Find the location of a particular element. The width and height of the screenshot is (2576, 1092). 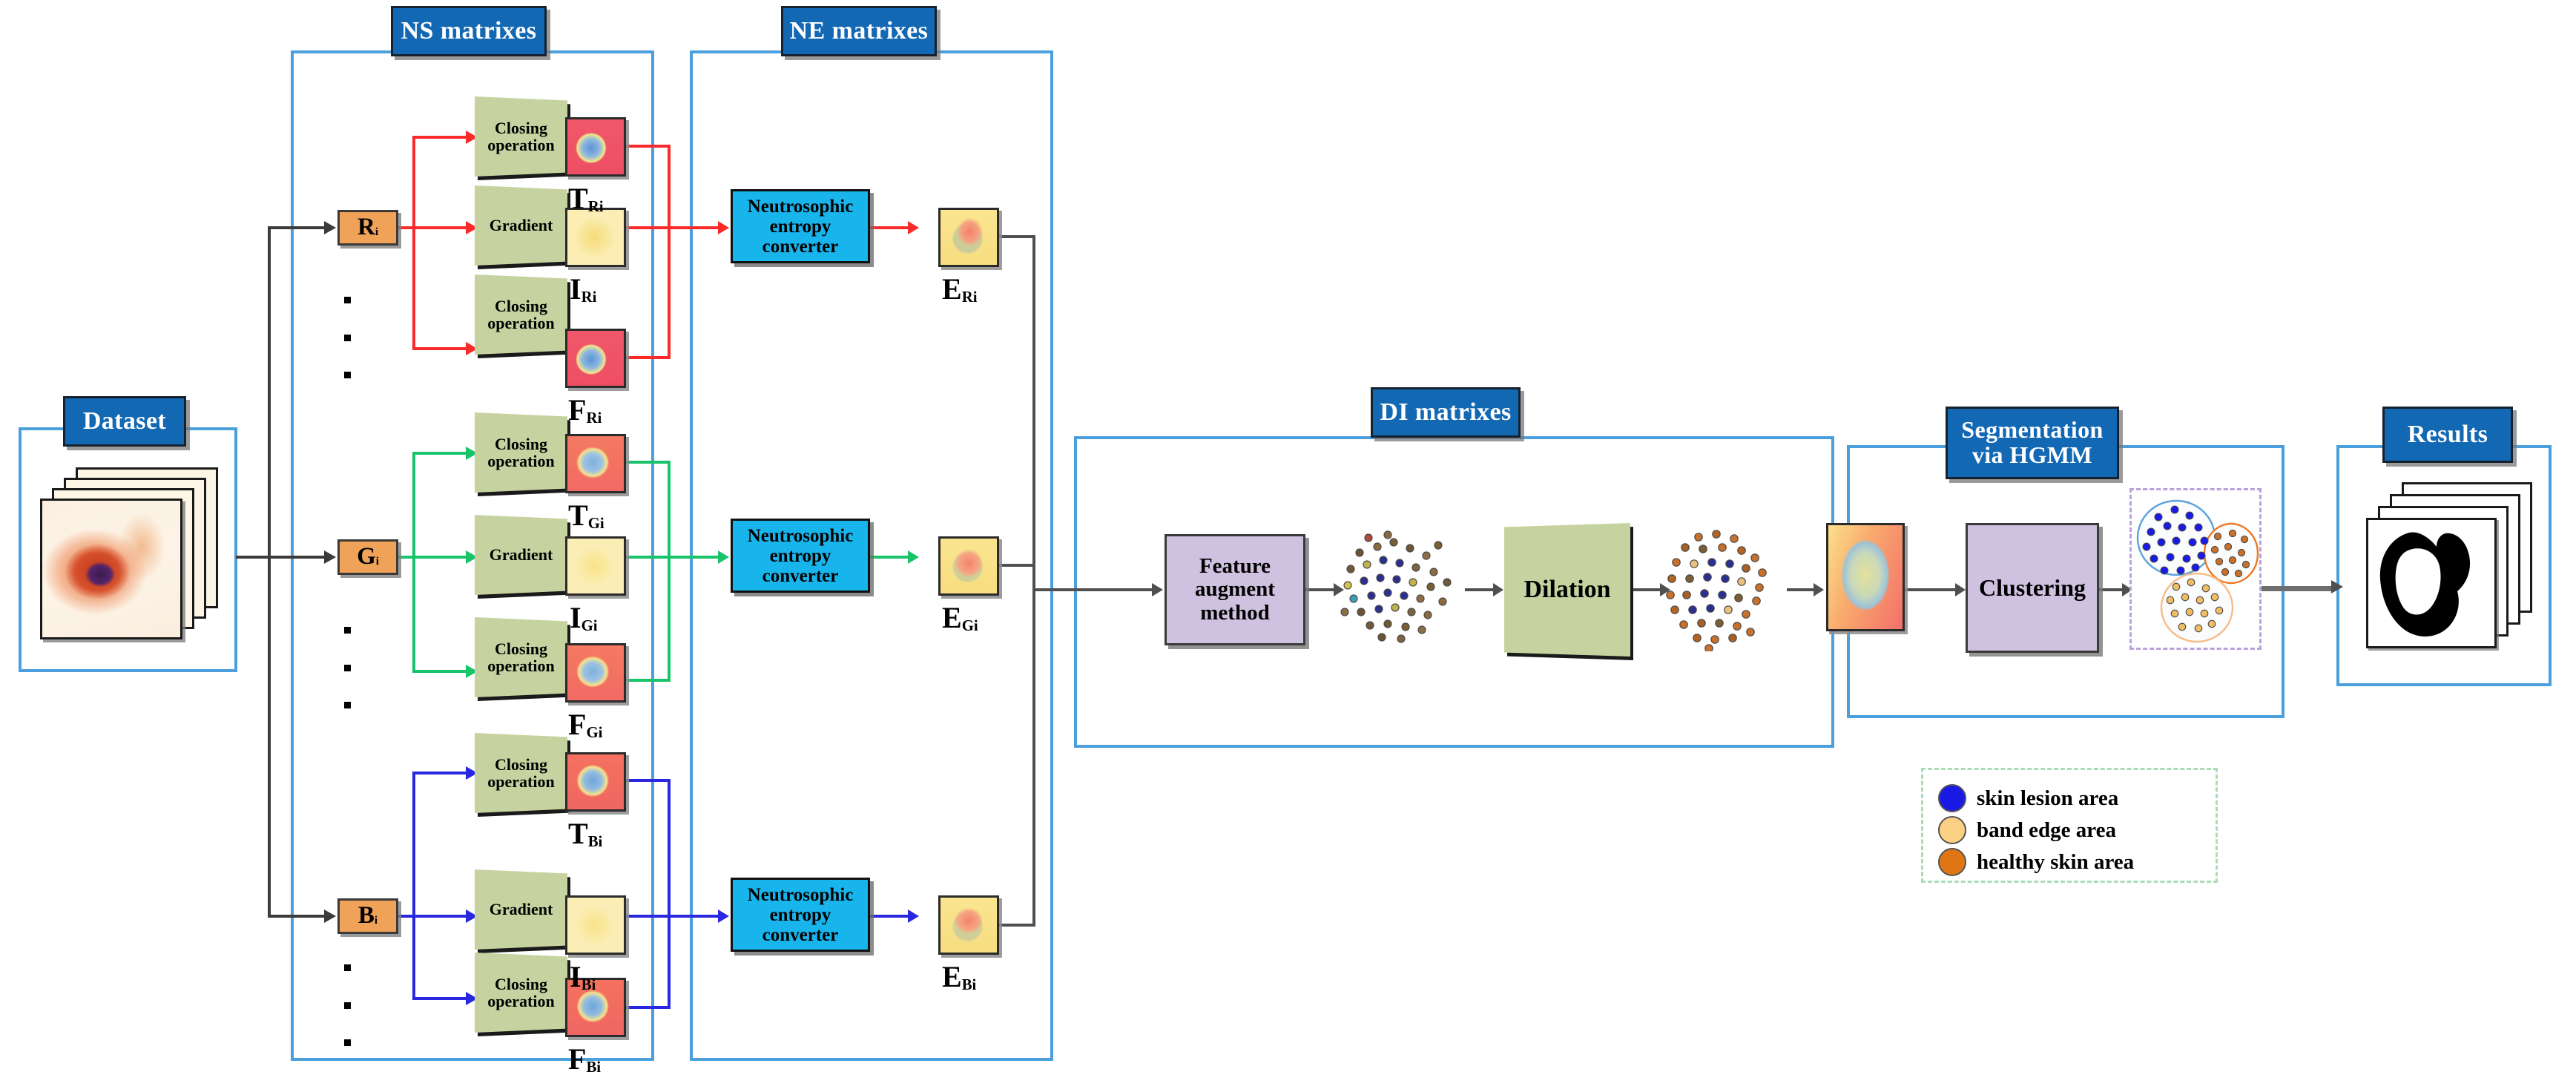

op-face: Dilation is located at coordinates (1567, 590).